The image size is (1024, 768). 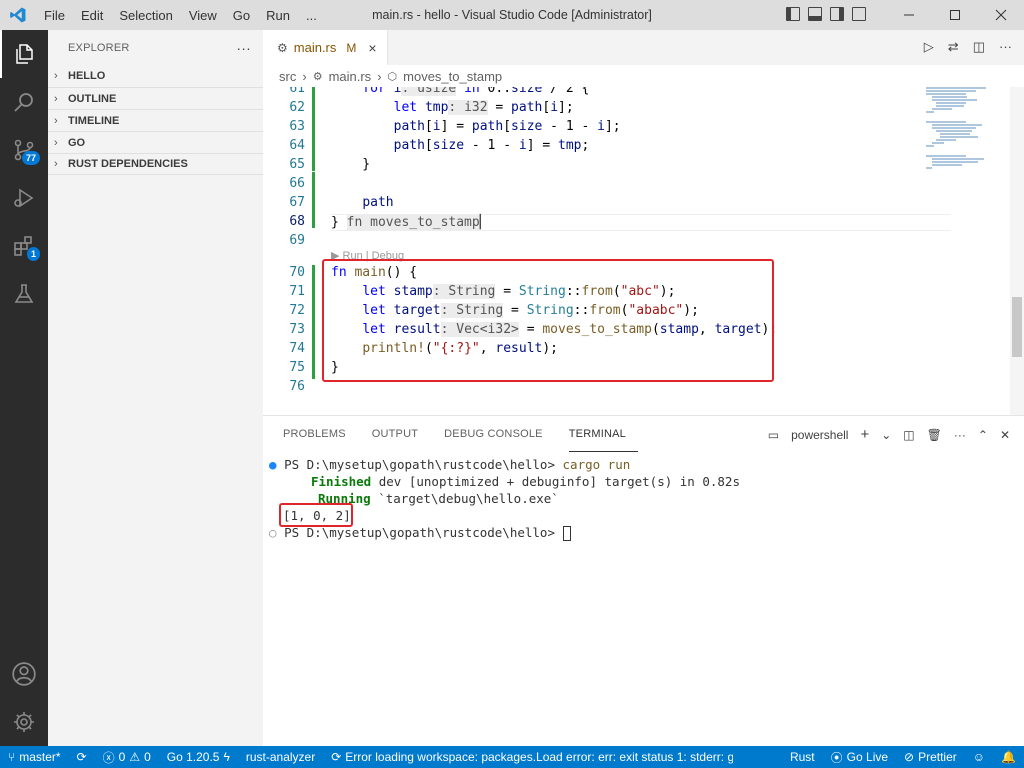 I want to click on chevron-up-icon: ⌃, so click(x=983, y=435).